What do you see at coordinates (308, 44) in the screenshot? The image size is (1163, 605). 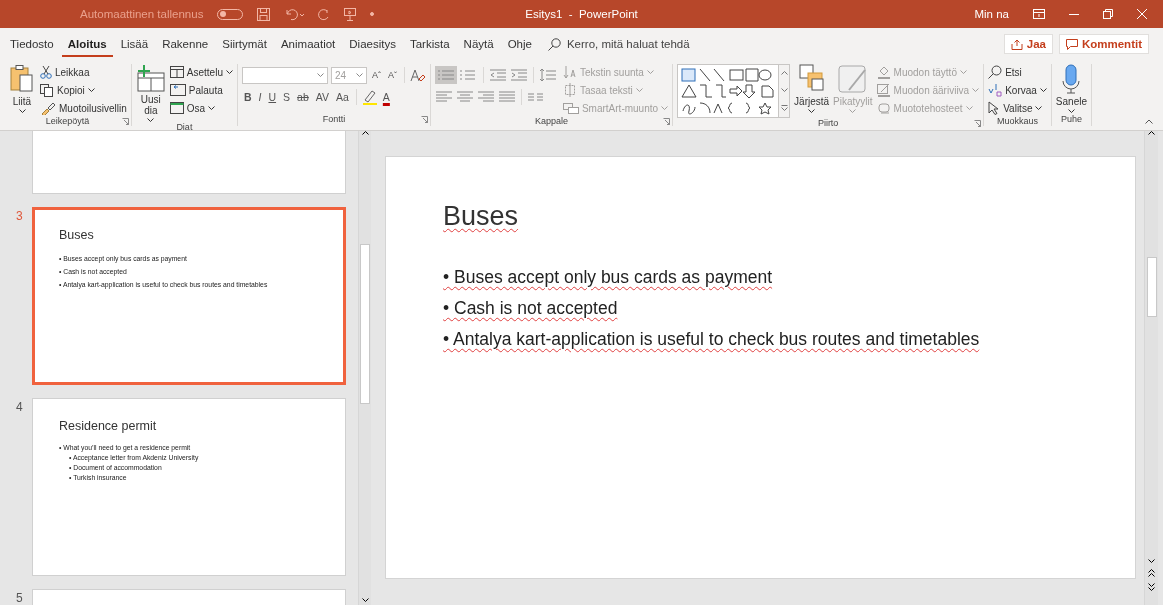 I see `ribbon-tab: Animaatiot` at bounding box center [308, 44].